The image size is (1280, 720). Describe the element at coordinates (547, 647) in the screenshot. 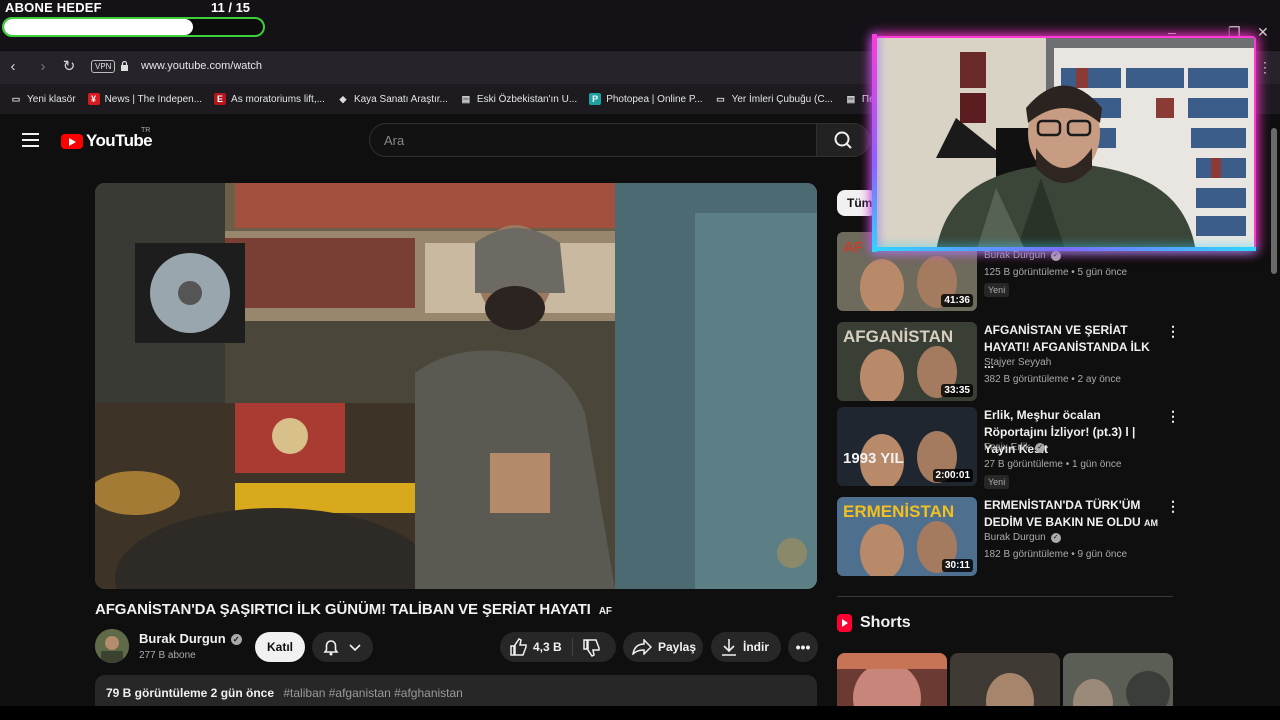

I see `like-count: 4,3 B` at that location.